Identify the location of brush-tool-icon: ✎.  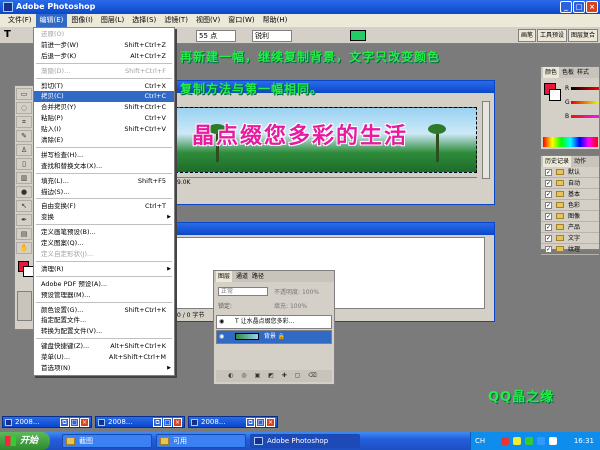
(24, 136).